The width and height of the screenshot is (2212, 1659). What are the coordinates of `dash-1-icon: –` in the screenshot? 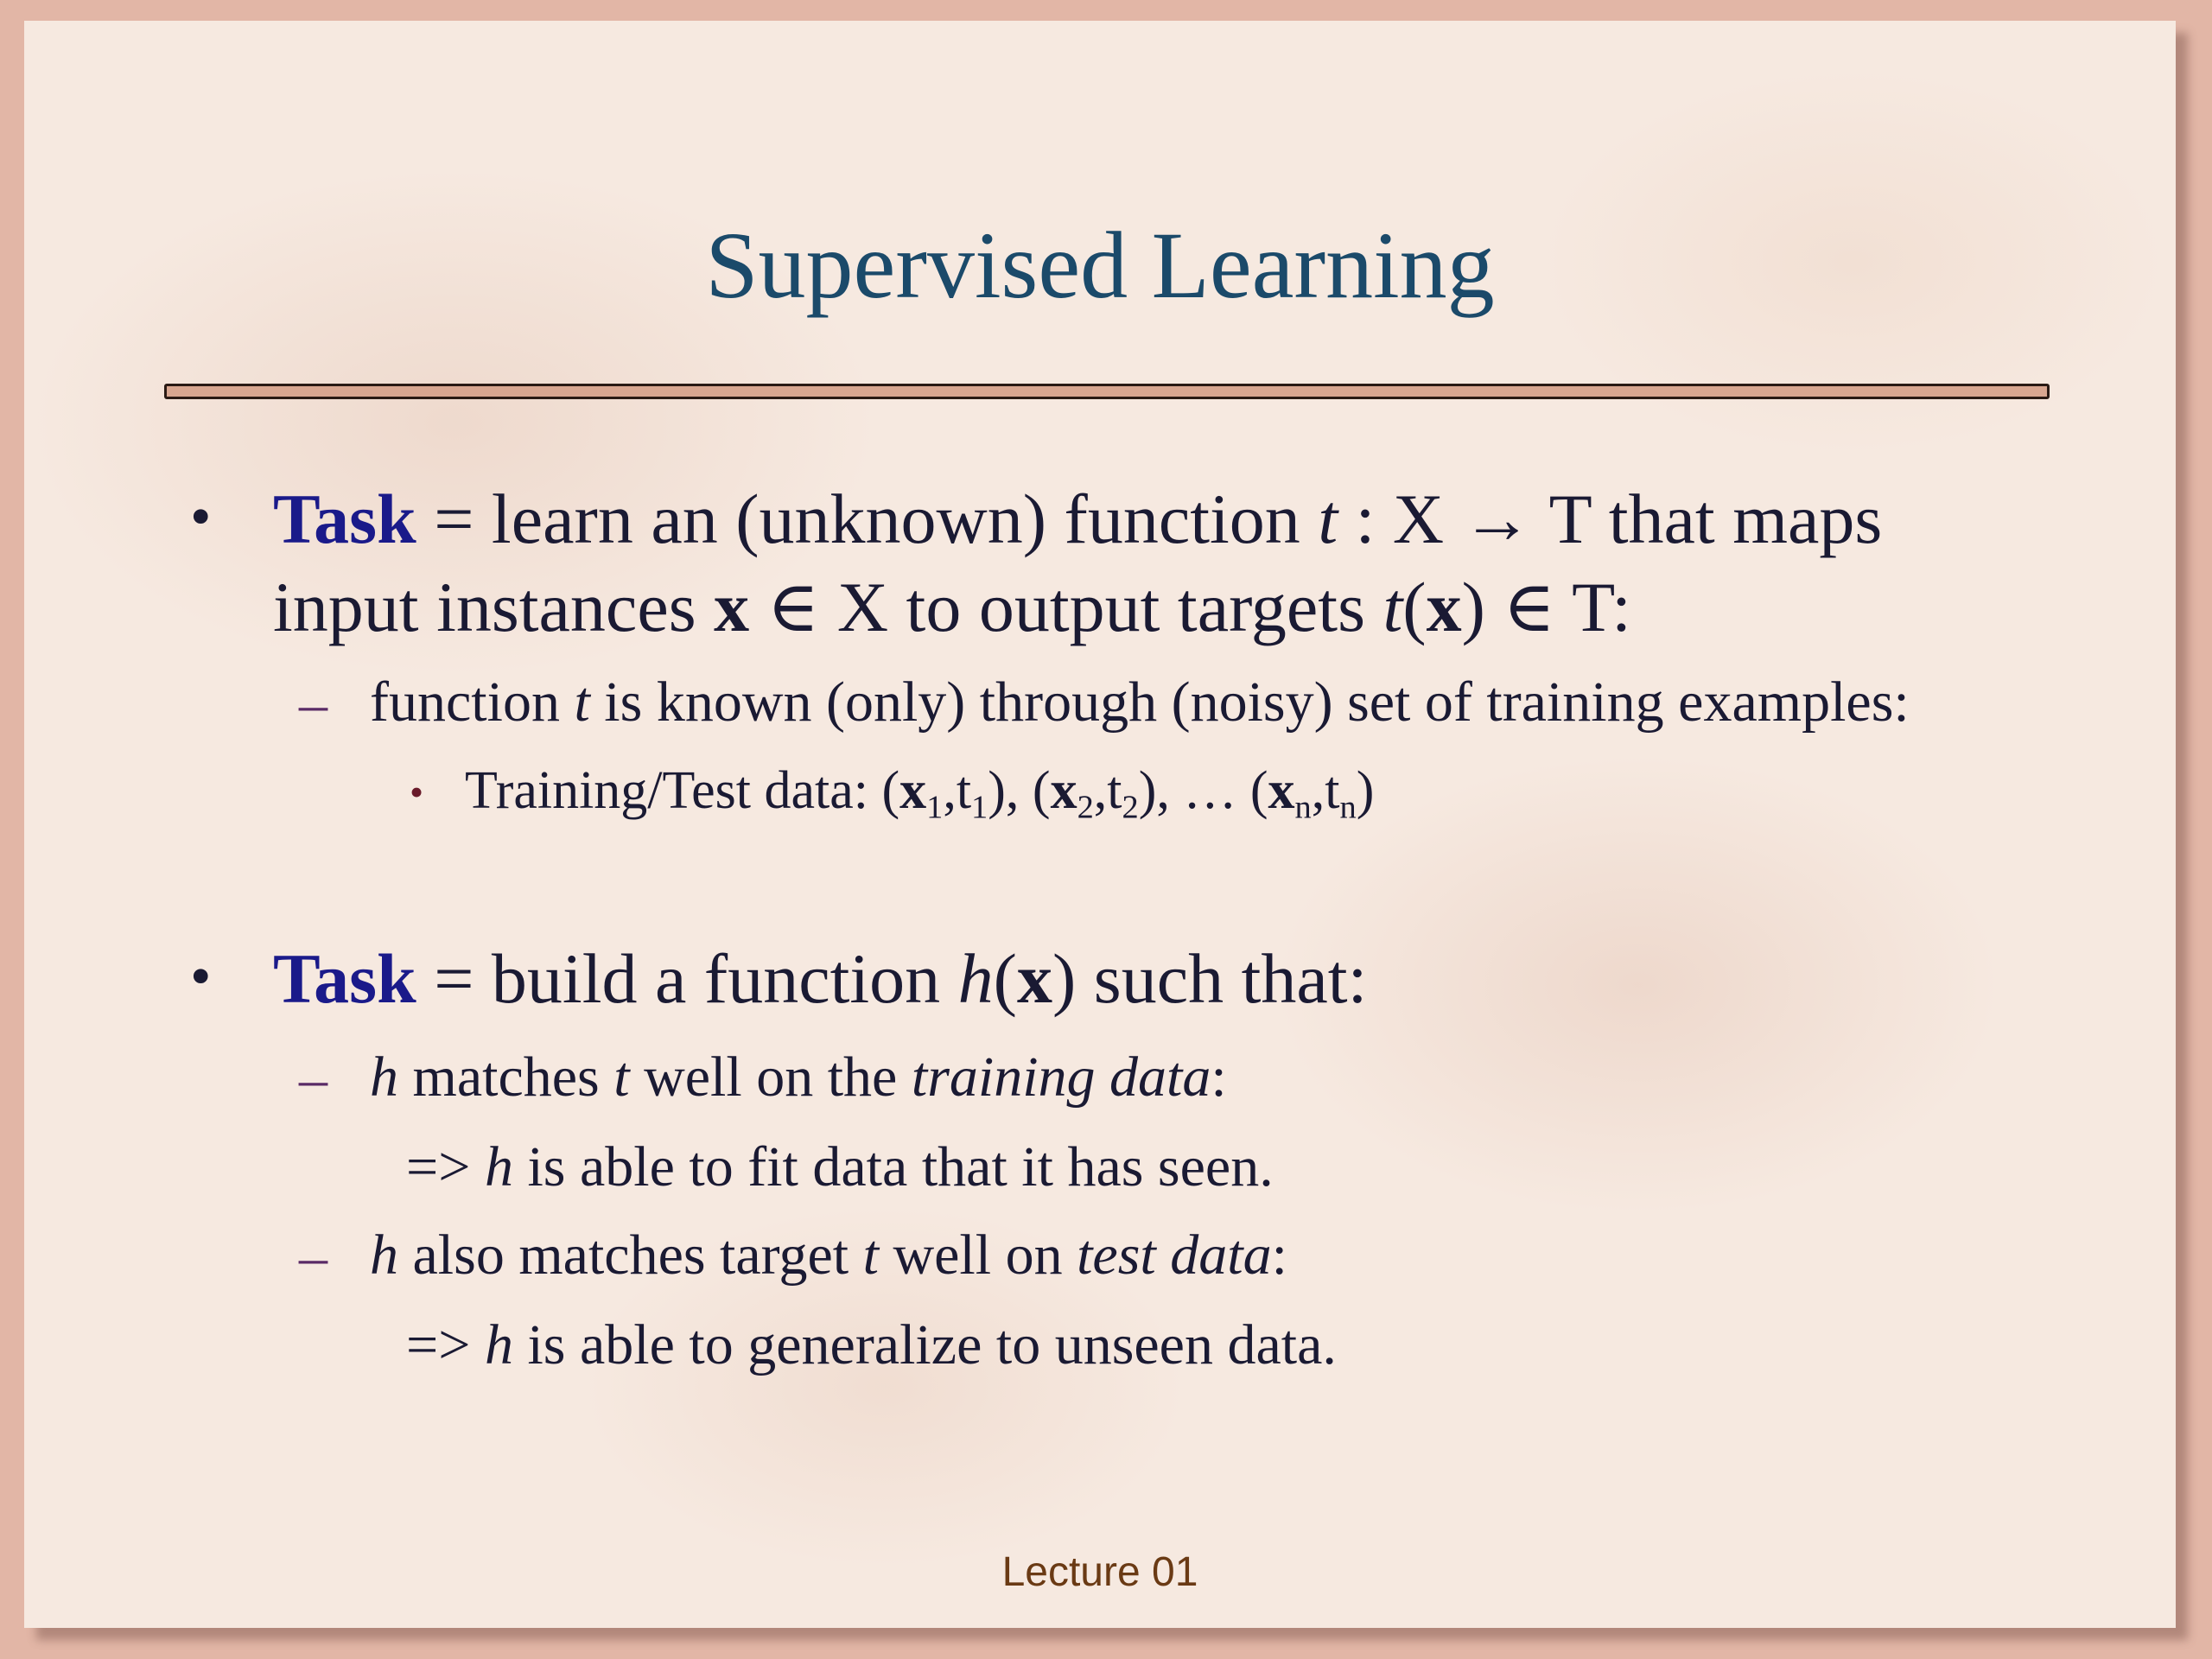 It's located at (313, 703).